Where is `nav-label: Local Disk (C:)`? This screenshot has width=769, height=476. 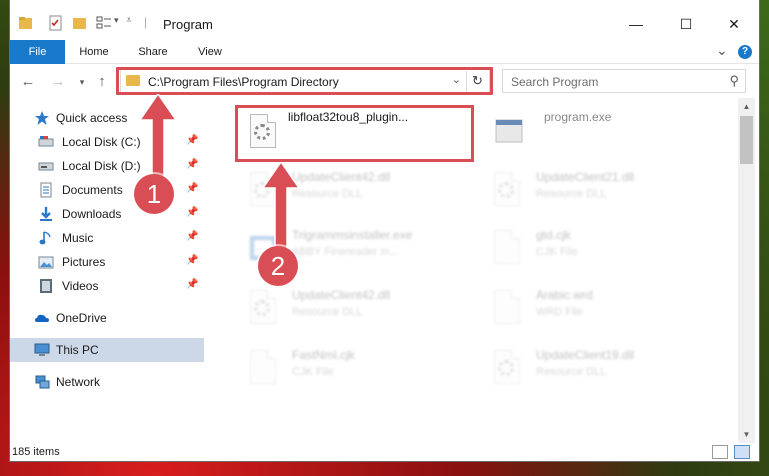 nav-label: Local Disk (C:) is located at coordinates (101, 142).